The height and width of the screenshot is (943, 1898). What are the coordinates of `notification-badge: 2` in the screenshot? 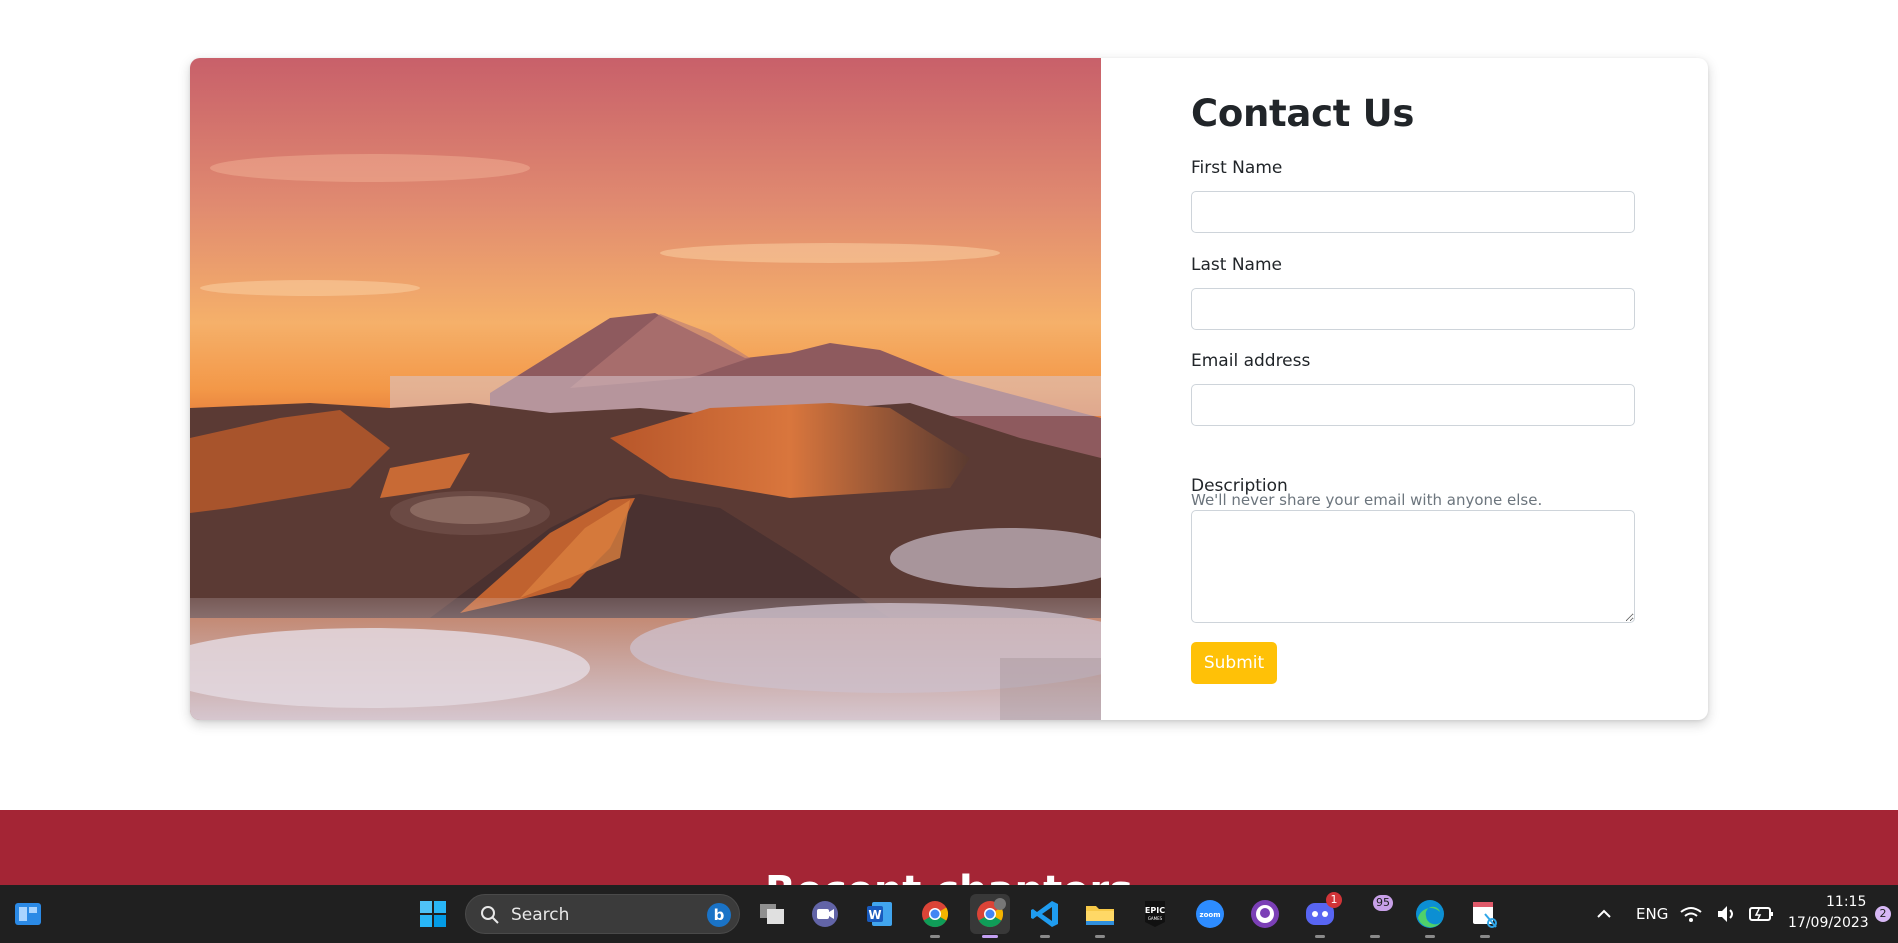 It's located at (1883, 914).